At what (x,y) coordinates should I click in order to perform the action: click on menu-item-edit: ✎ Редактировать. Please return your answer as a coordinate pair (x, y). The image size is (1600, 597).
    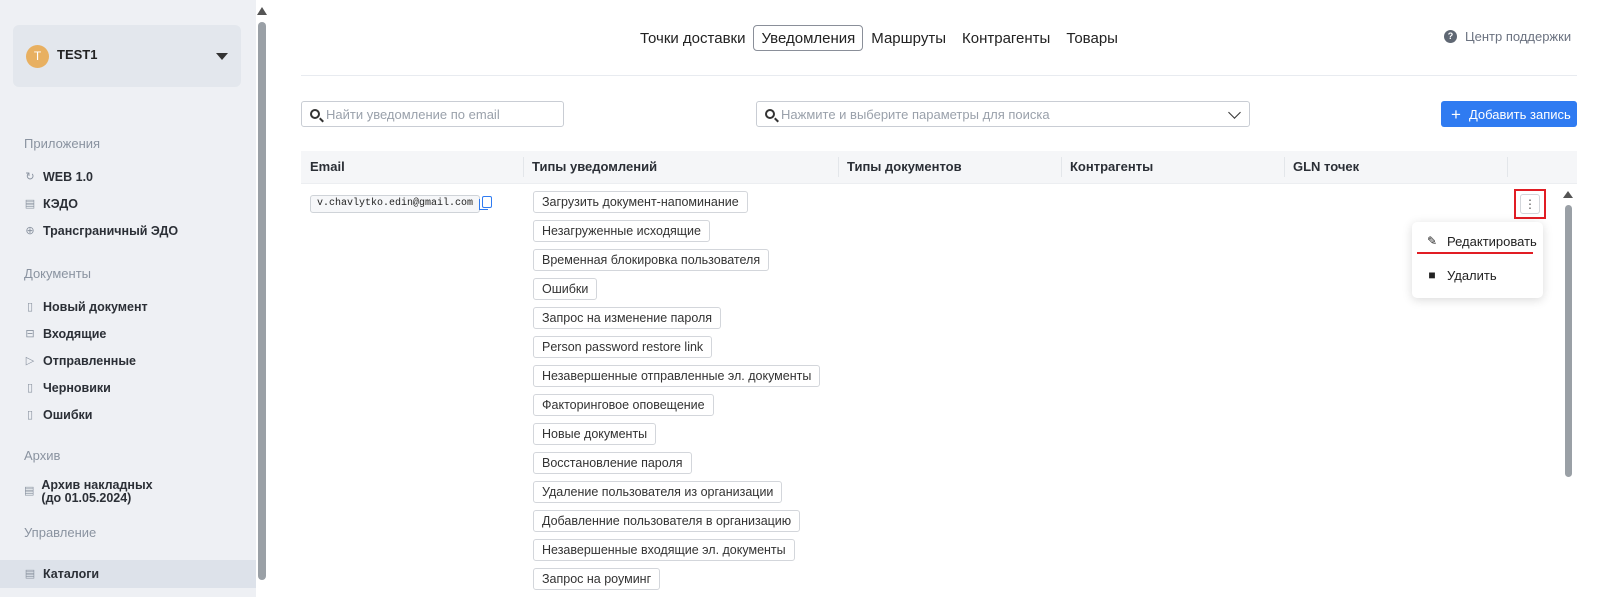
    Looking at the image, I should click on (1481, 241).